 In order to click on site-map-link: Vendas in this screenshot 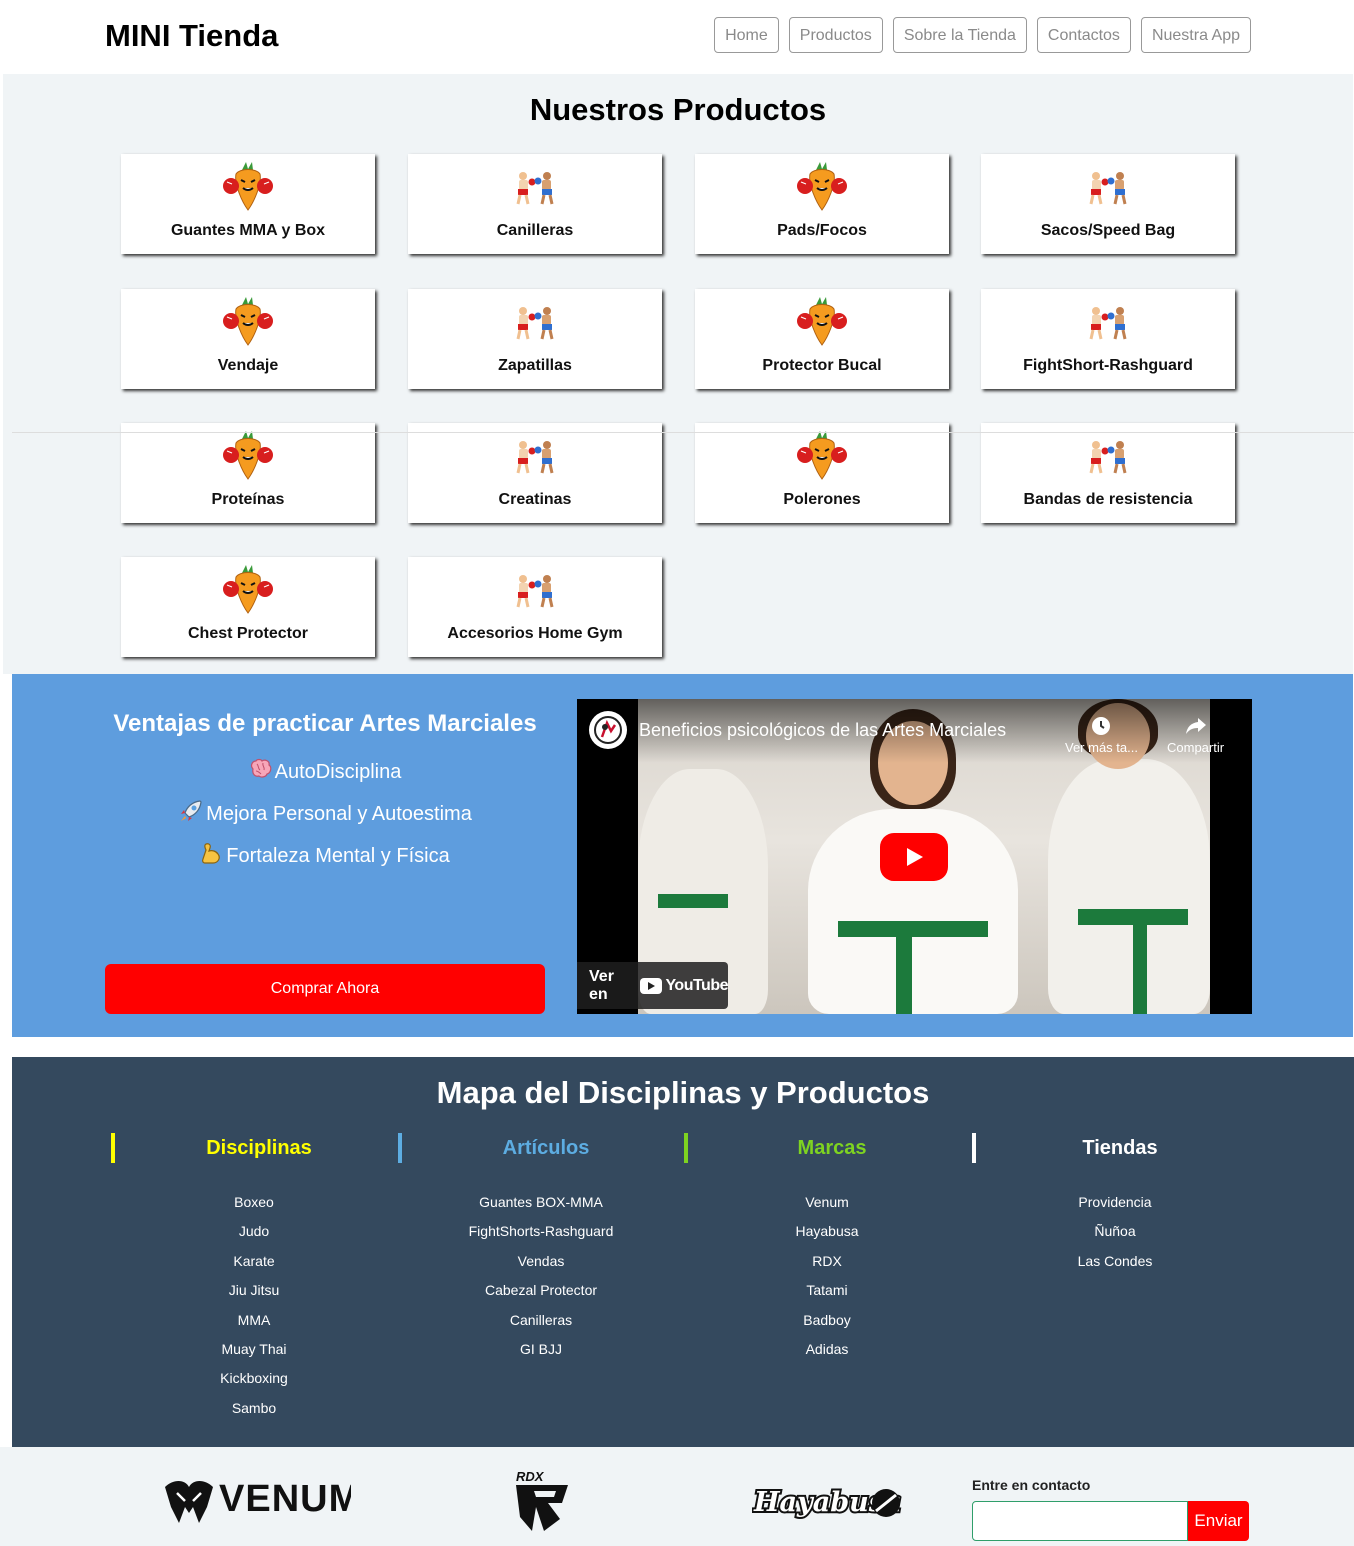, I will do `click(541, 1266)`.